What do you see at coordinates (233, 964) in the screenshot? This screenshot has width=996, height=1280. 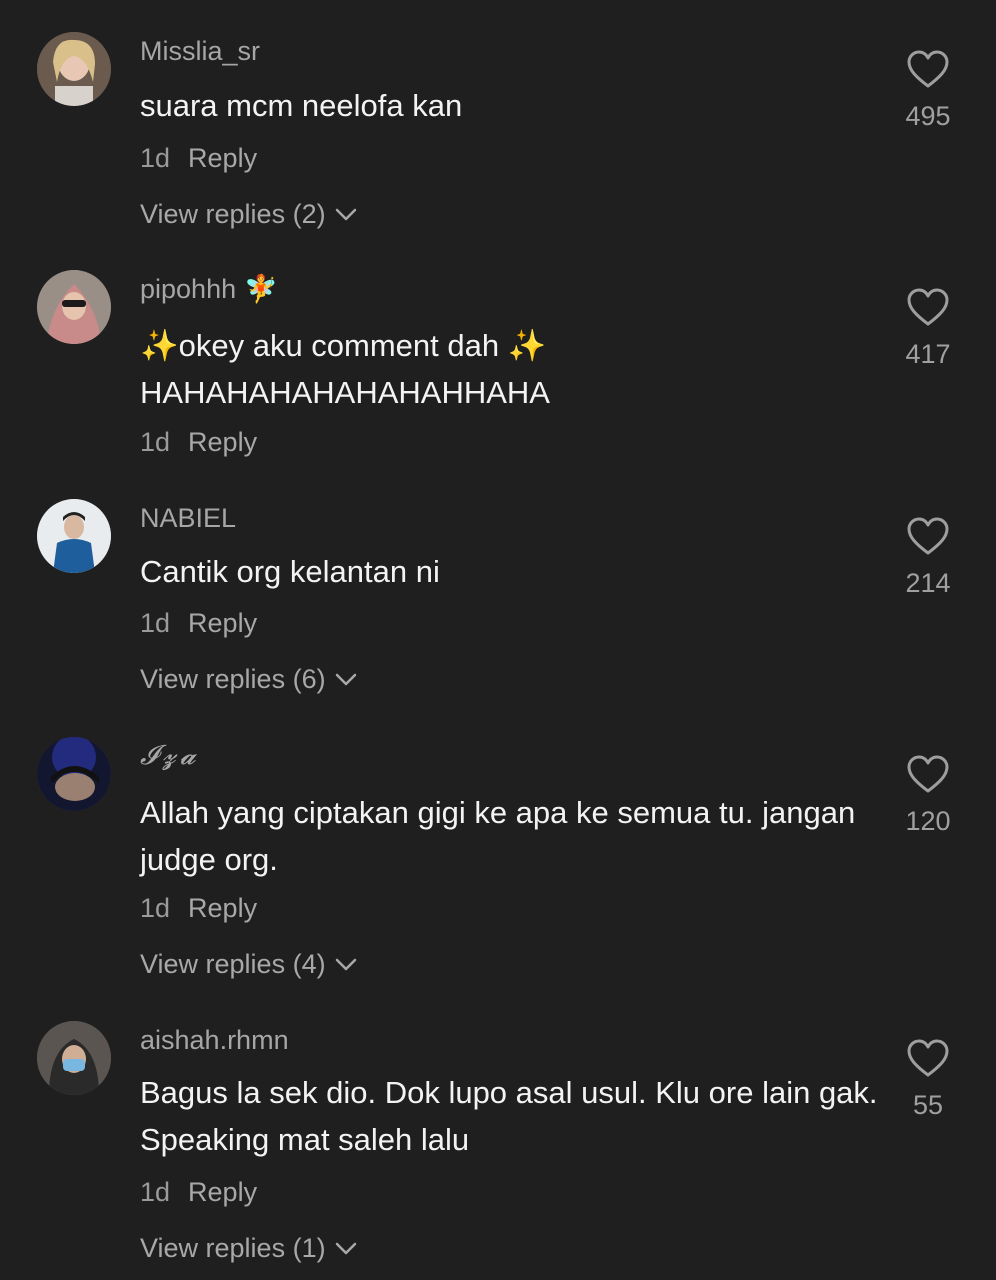 I see `view-replies-label: View replies (4)` at bounding box center [233, 964].